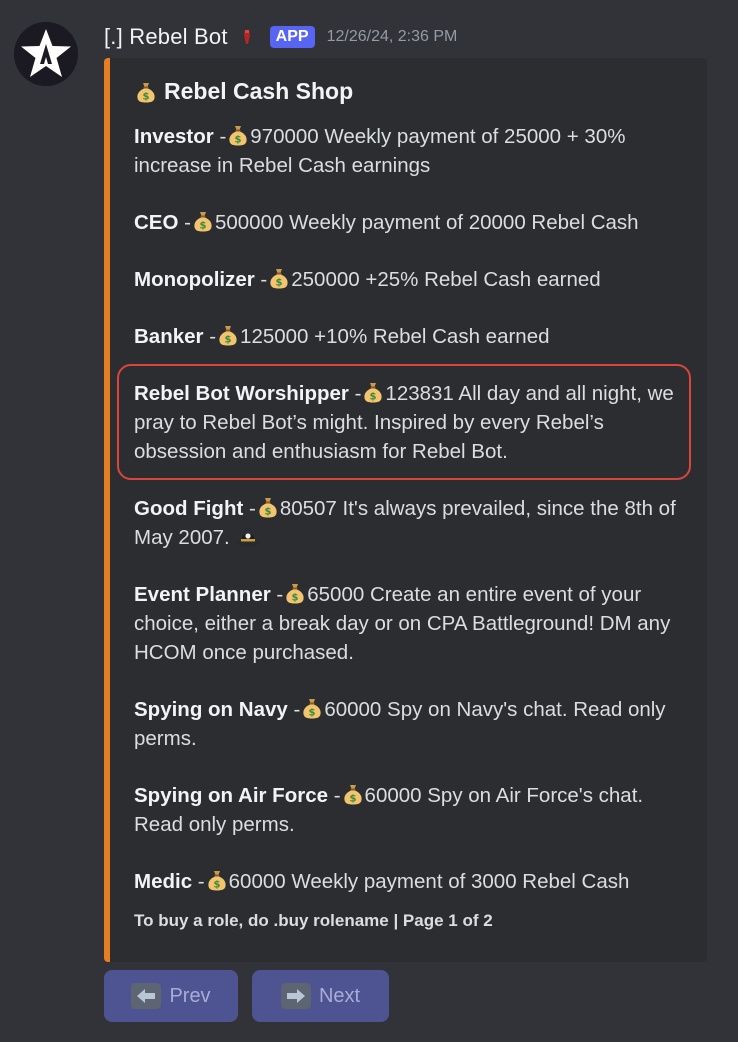 Image resolution: width=738 pixels, height=1042 pixels. I want to click on next-button: Next, so click(320, 996).